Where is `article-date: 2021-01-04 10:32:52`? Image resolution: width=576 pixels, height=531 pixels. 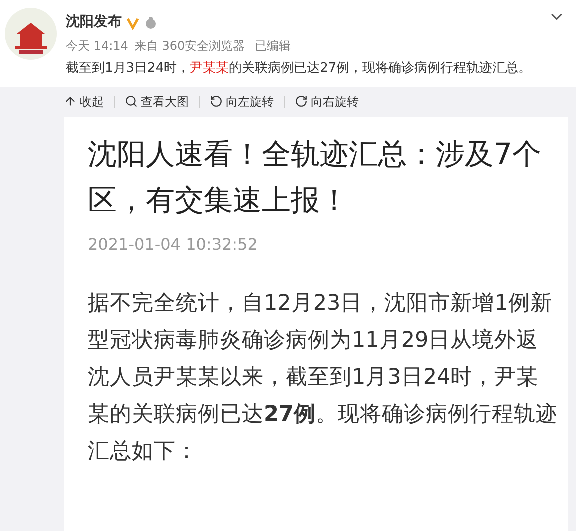
article-date: 2021-01-04 10:32:52 is located at coordinates (173, 245).